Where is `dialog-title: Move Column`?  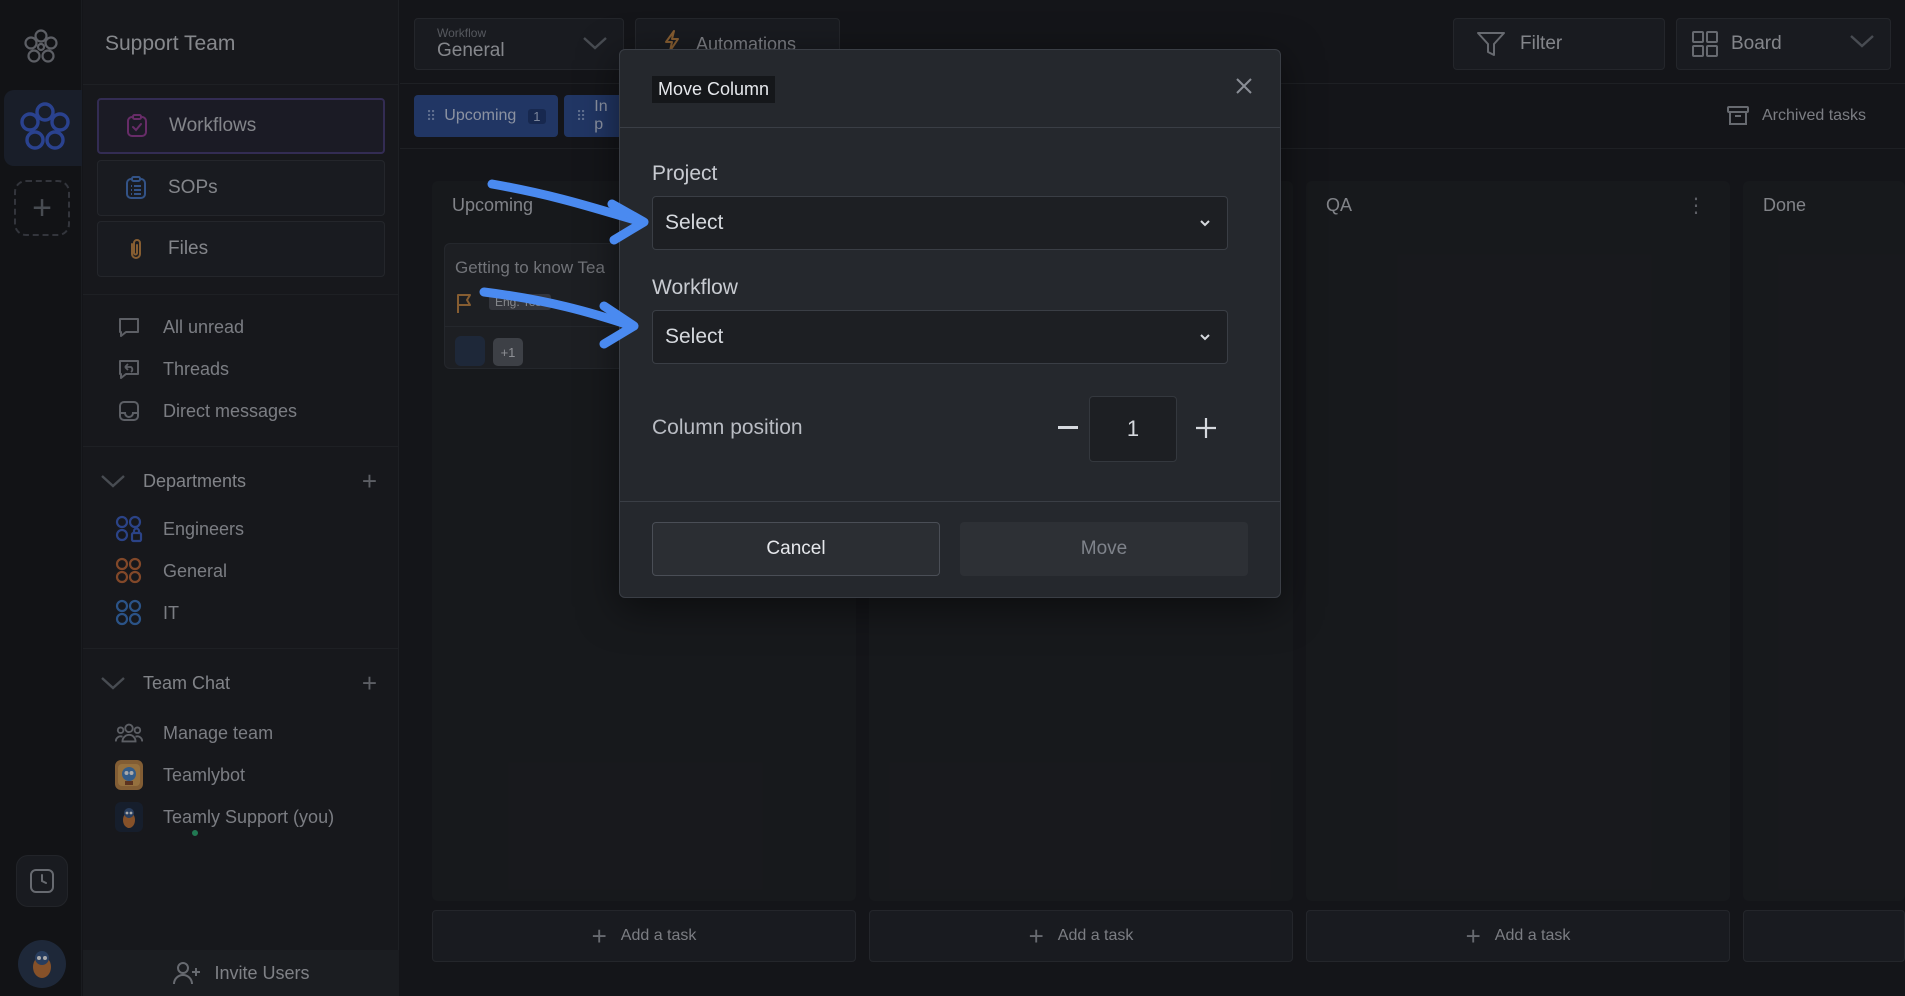 dialog-title: Move Column is located at coordinates (714, 89).